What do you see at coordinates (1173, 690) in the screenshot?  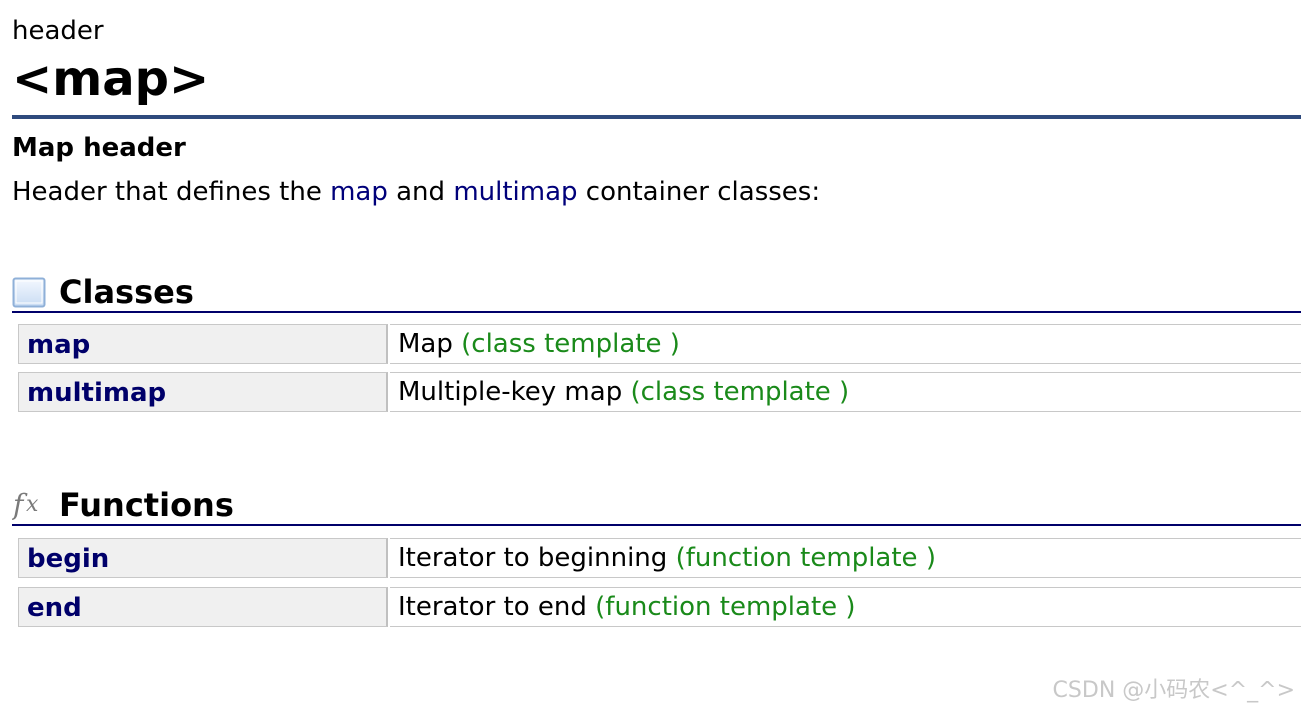 I see `csdn-watermark: CSDN @小码农<^_^>` at bounding box center [1173, 690].